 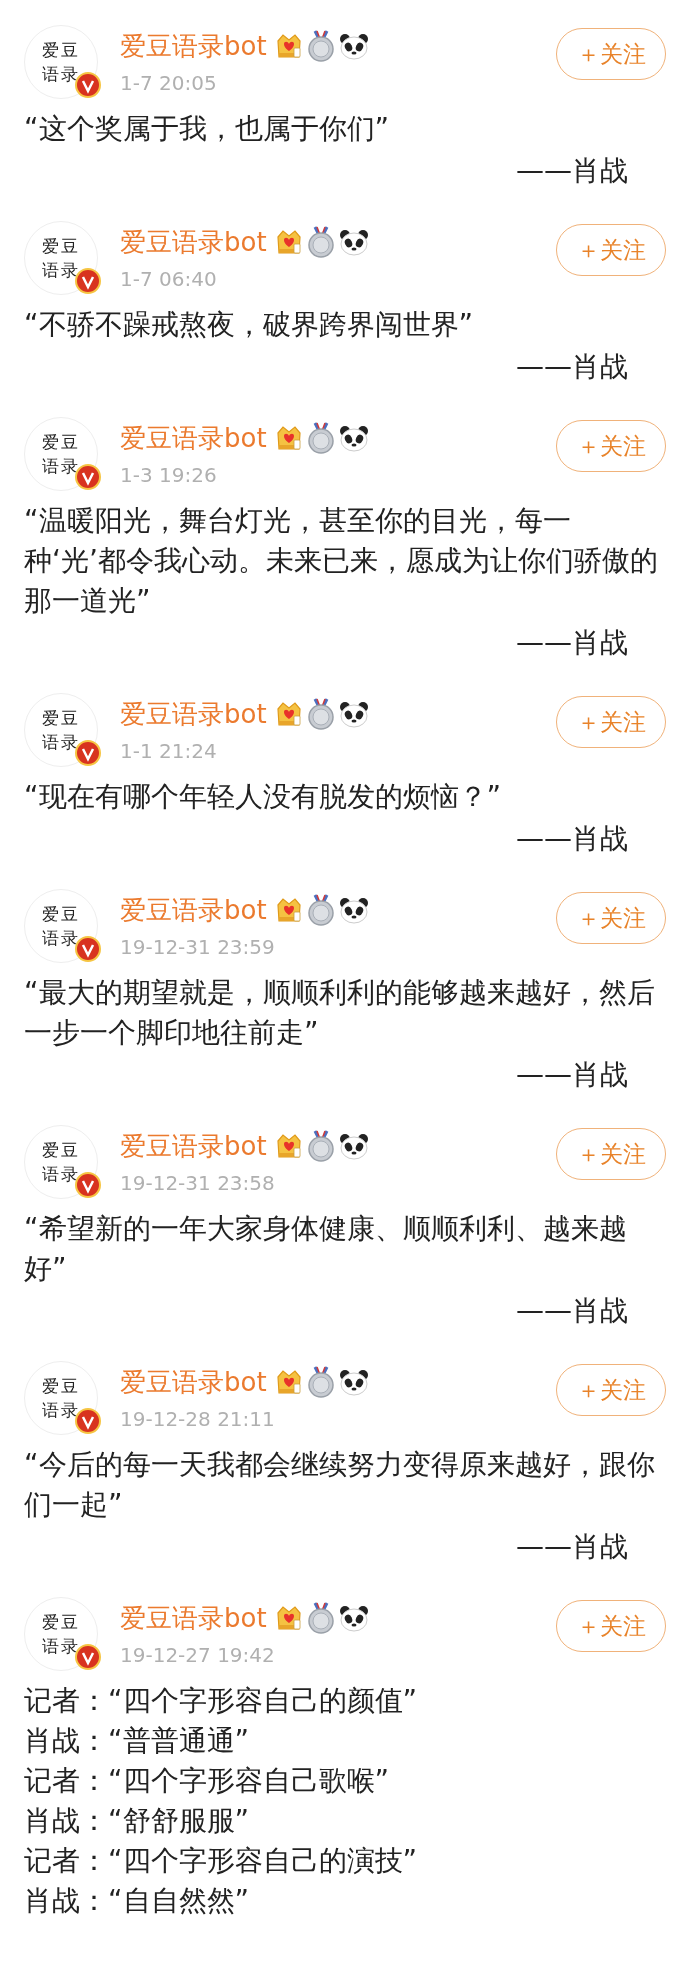 I want to click on post-time: 19-12-27 19:42, so click(x=198, y=1655).